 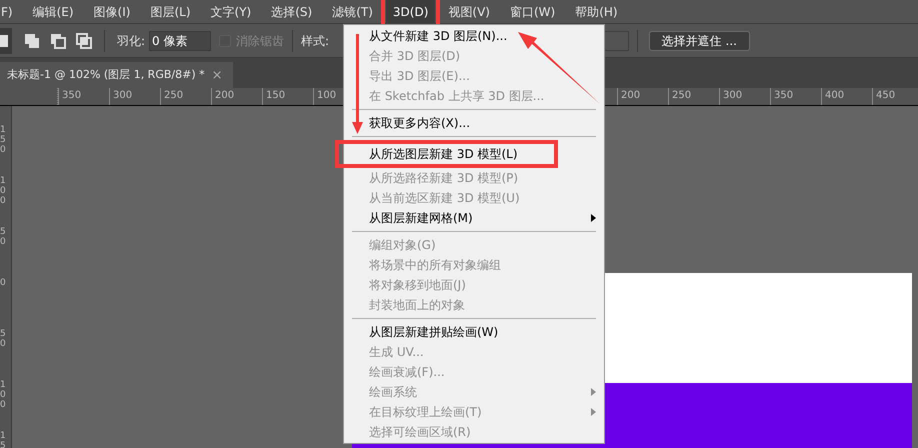 I want to click on menu-bar-item: 帮助(H), so click(x=596, y=12).